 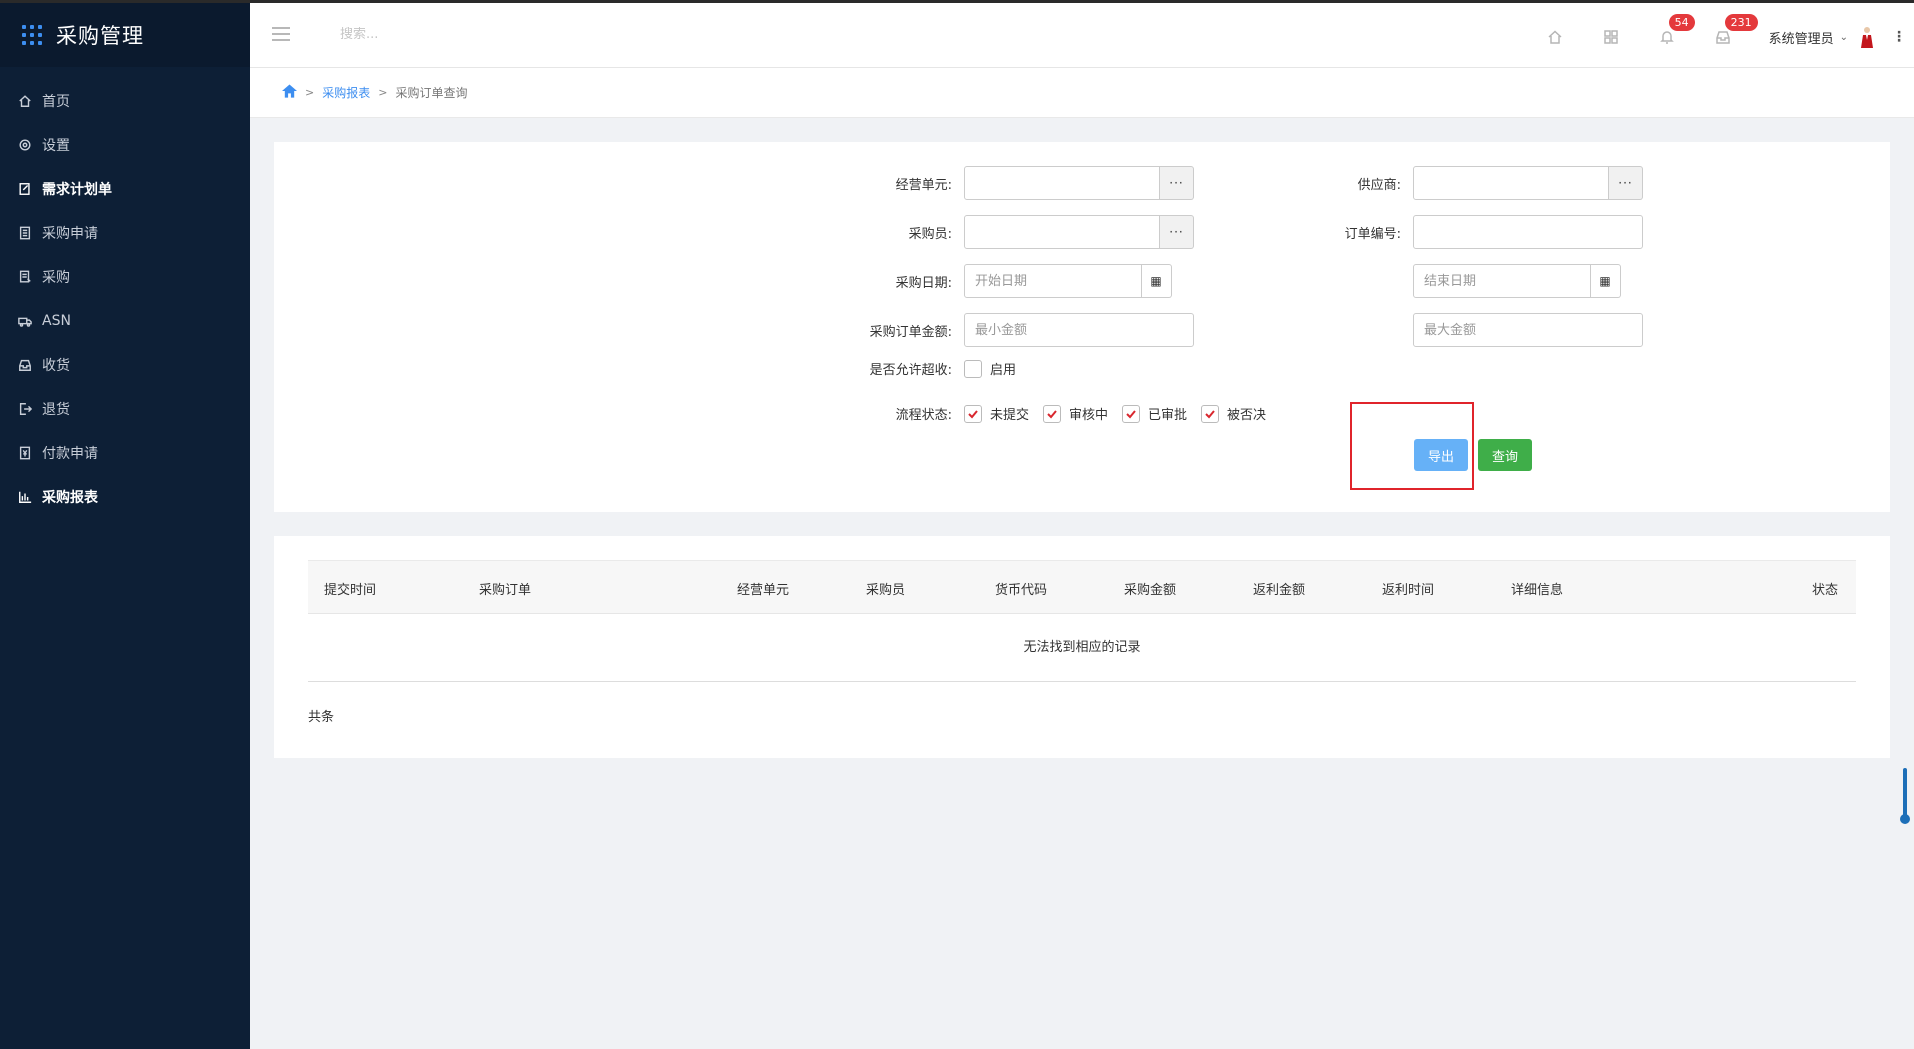 I want to click on hamburger-menu-icon, so click(x=281, y=34).